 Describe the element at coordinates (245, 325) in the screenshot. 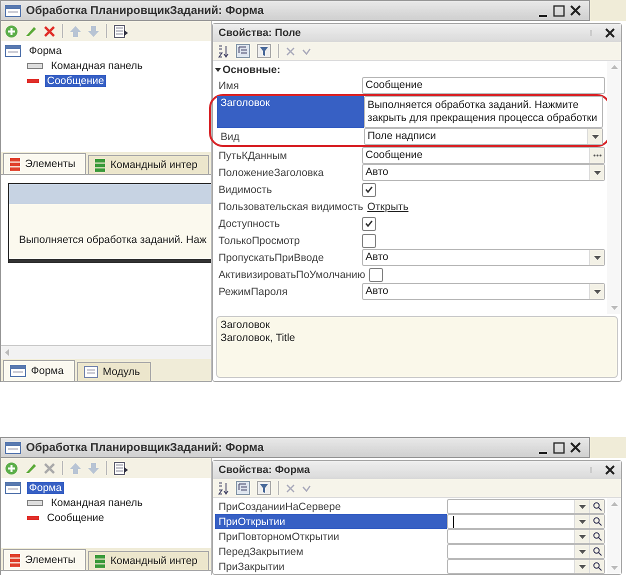

I see `description-text: Заголовок` at that location.